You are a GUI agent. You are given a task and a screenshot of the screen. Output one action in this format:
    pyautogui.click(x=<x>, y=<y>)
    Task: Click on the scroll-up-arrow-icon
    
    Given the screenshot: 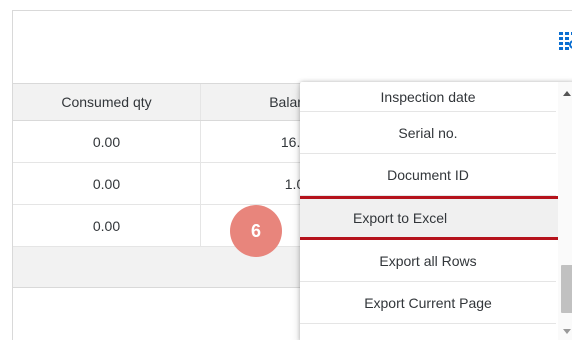 What is the action you would take?
    pyautogui.click(x=567, y=93)
    